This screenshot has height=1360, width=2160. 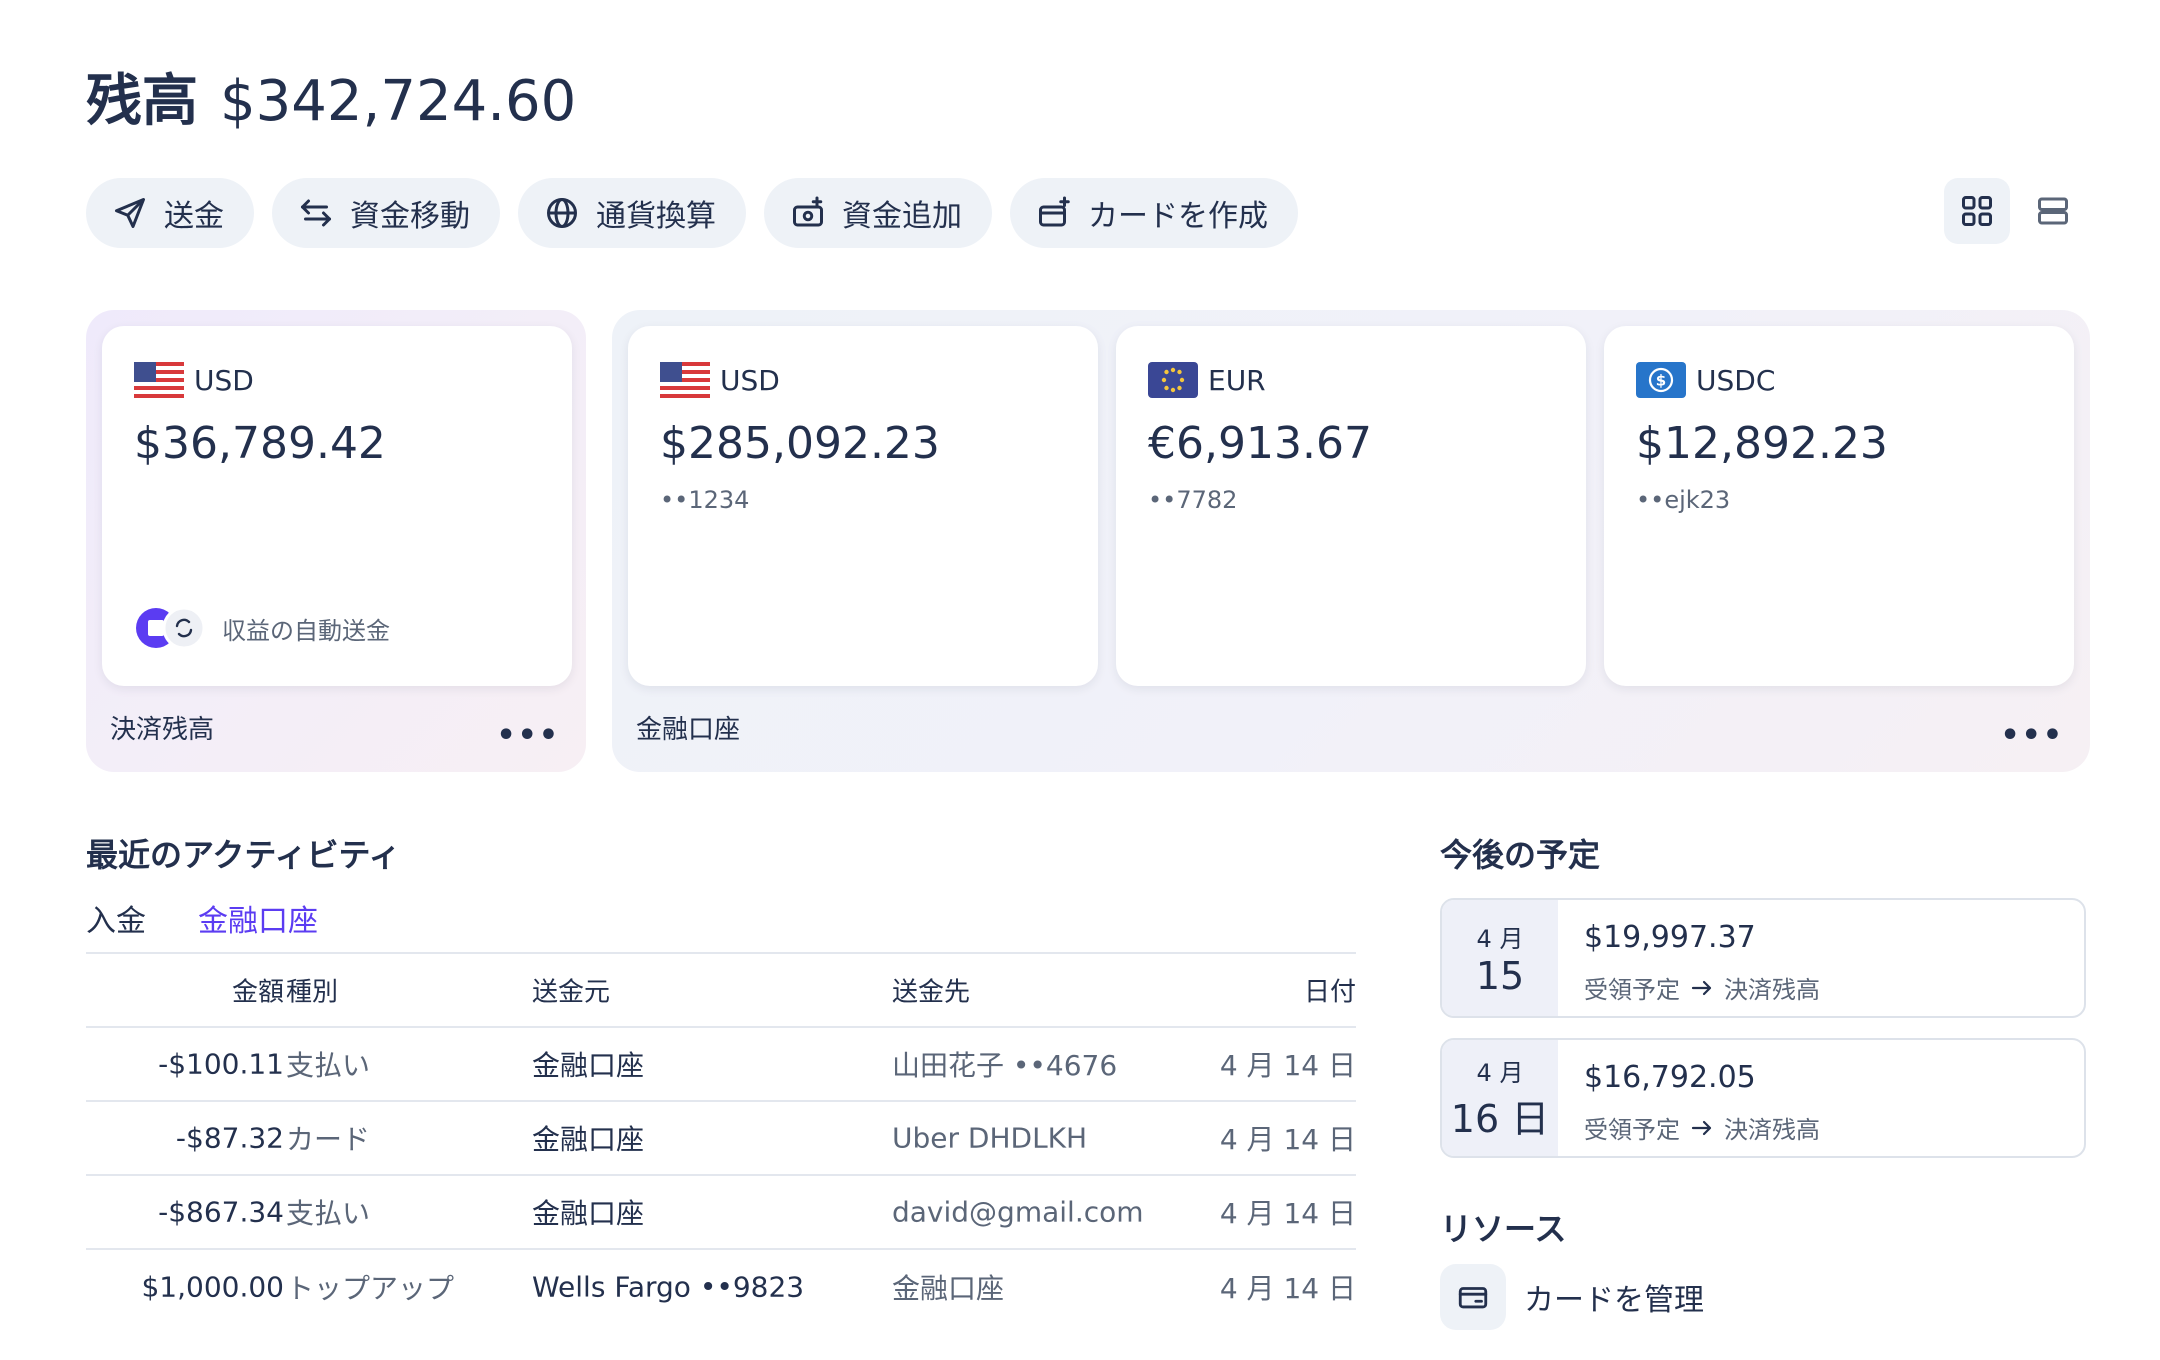 What do you see at coordinates (1178, 216) in the screenshot?
I see `create-card-button-label: カードを作成` at bounding box center [1178, 216].